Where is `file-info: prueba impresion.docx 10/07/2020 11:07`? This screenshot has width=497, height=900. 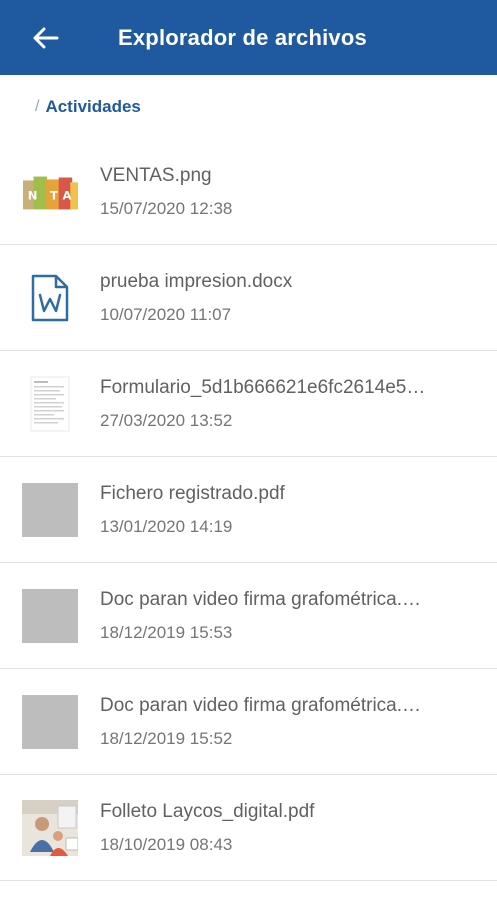
file-info: prueba impresion.docx 10/07/2020 11:07 is located at coordinates (290, 298).